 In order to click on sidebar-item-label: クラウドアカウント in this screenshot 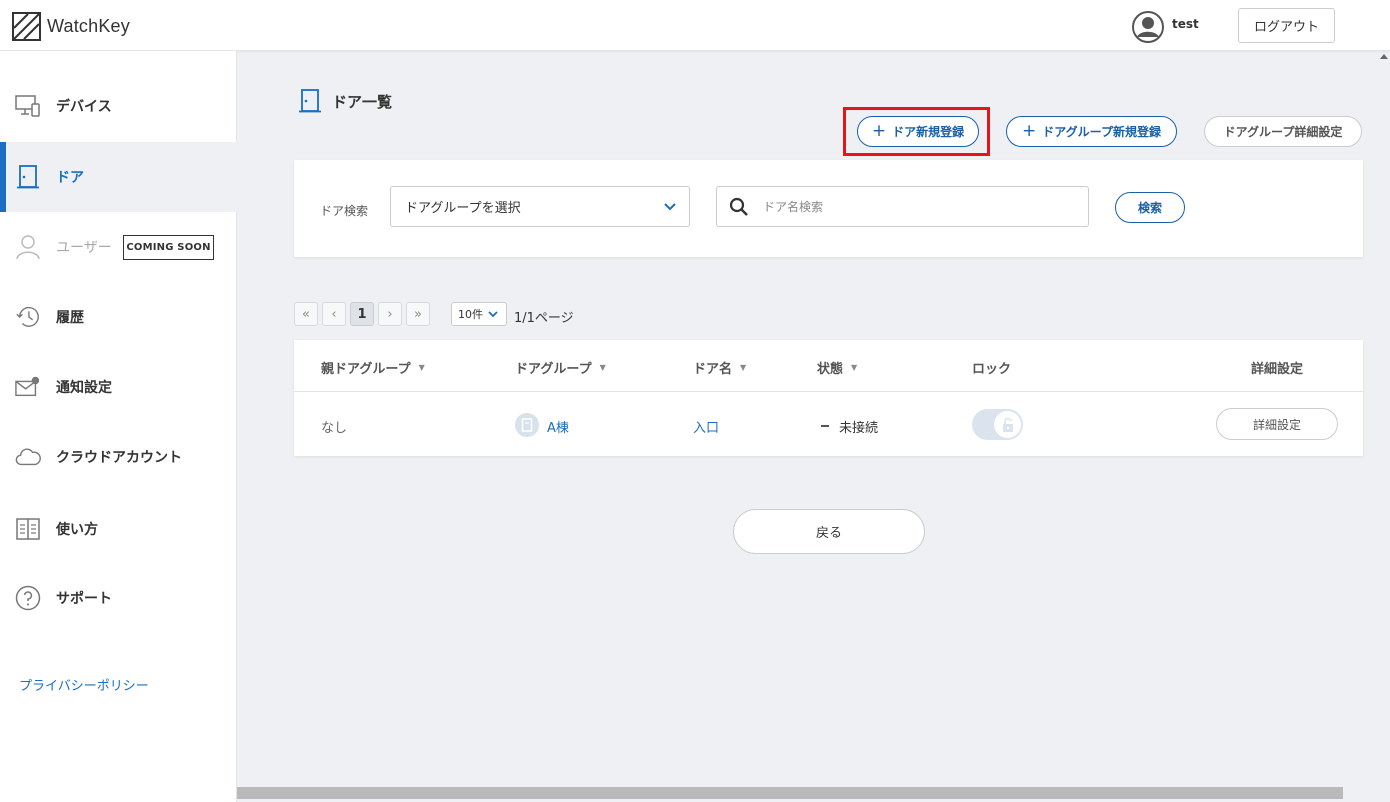, I will do `click(119, 458)`.